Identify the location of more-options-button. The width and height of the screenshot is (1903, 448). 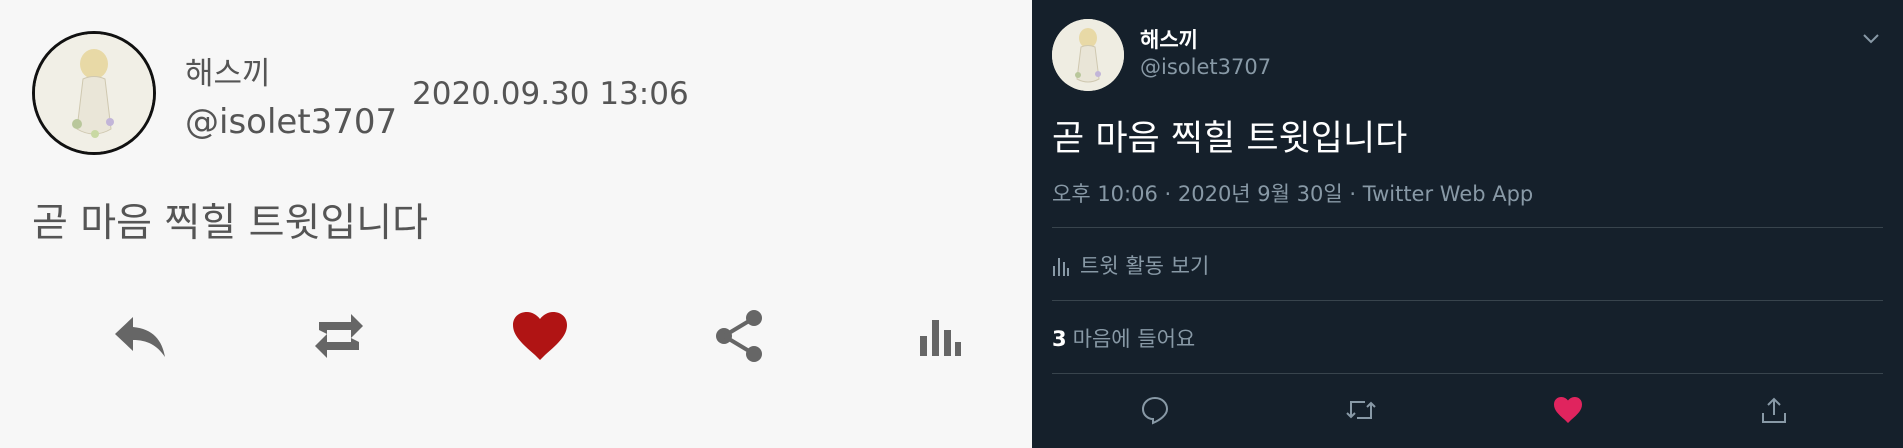
(1871, 38).